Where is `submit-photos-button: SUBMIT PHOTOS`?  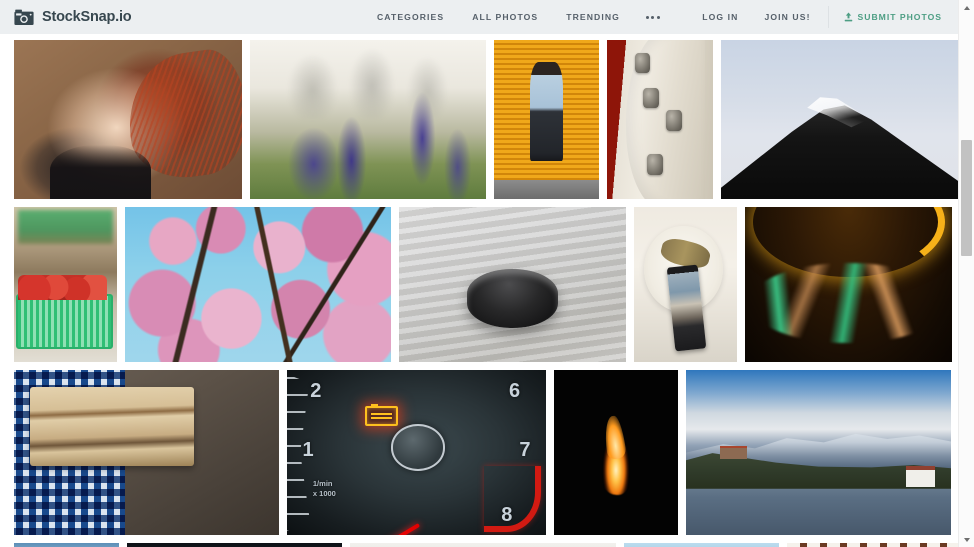
submit-photos-button: SUBMIT PHOTOS is located at coordinates (892, 17).